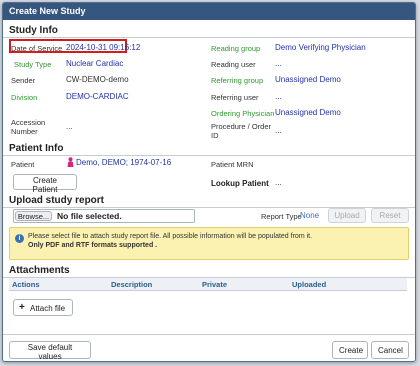 This screenshot has height=366, width=420. What do you see at coordinates (24, 131) in the screenshot?
I see `accession-label-line2: Number` at bounding box center [24, 131].